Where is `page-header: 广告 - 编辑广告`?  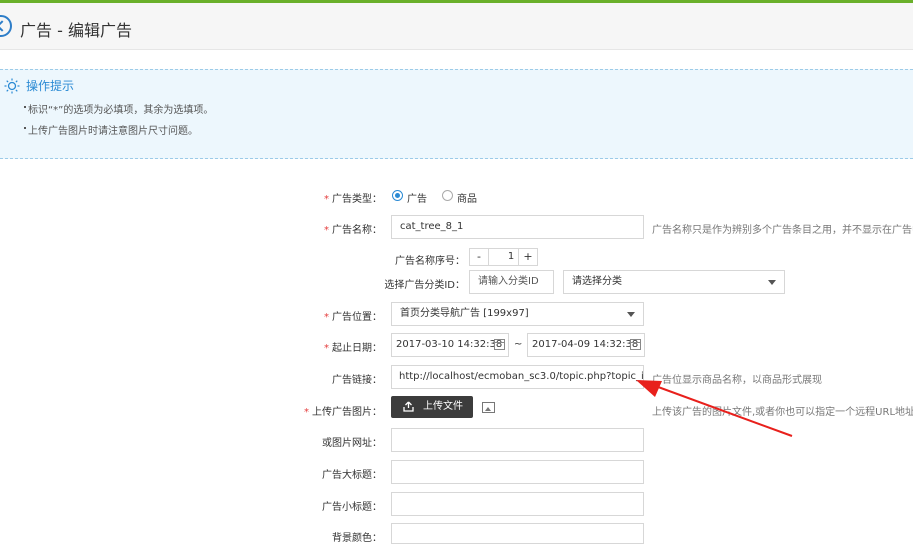 page-header: 广告 - 编辑广告 is located at coordinates (456, 26).